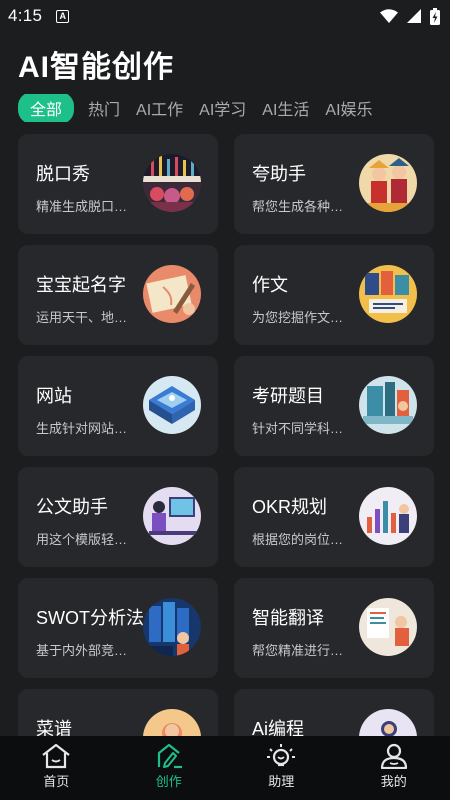 This screenshot has height=800, width=450. I want to click on nav-home: 首页, so click(56, 768).